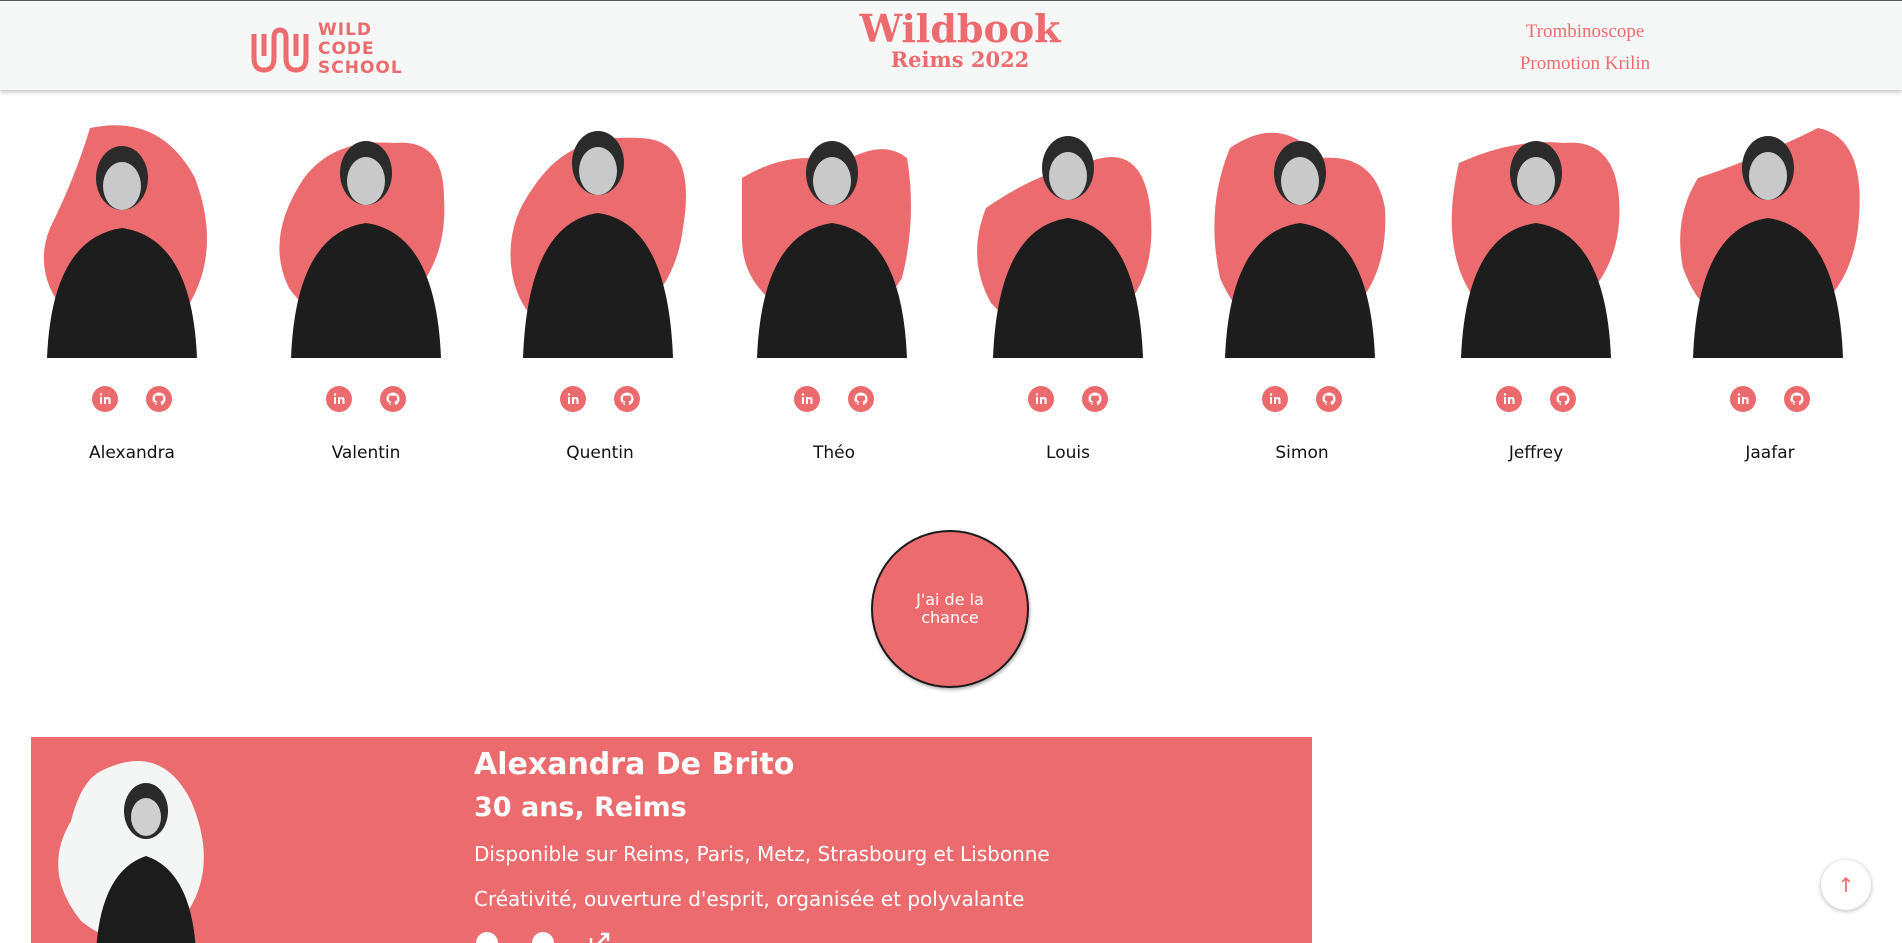 This screenshot has height=943, width=1902. I want to click on student-name: Théo, so click(834, 453).